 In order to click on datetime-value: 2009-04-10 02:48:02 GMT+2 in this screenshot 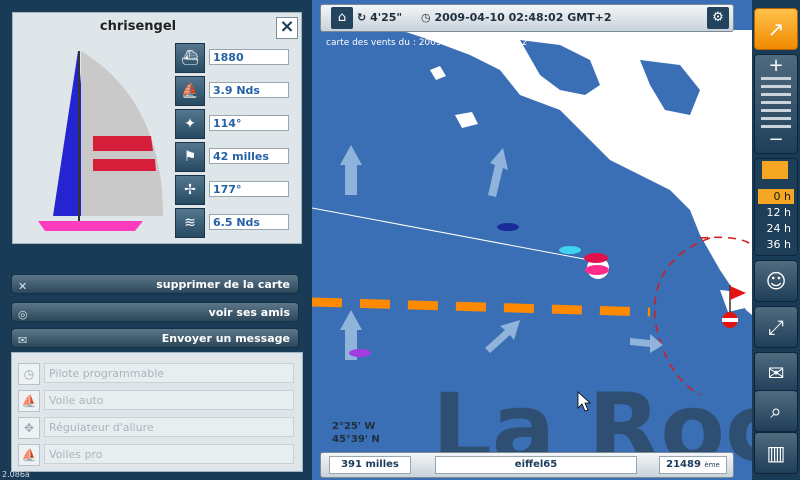, I will do `click(523, 17)`.